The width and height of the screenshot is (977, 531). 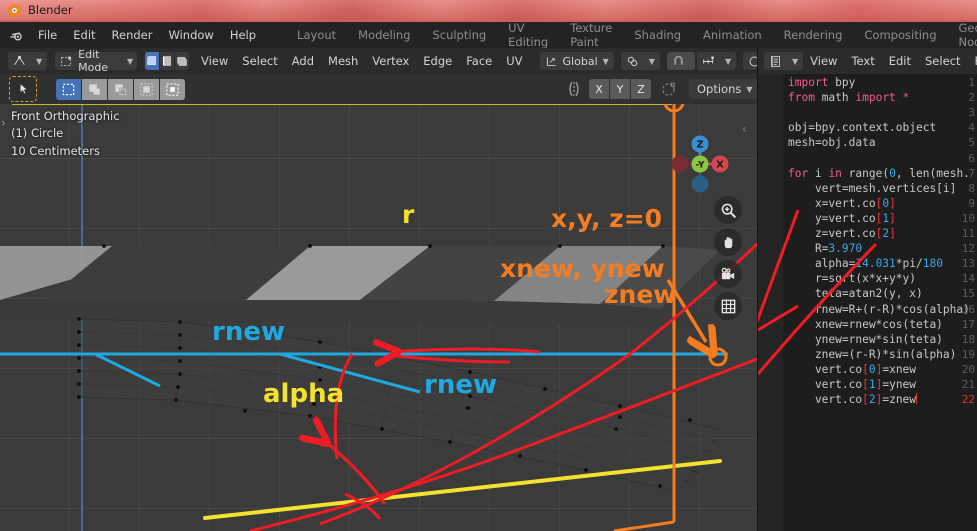 What do you see at coordinates (862, 127) in the screenshot?
I see `code-line: obj=bpy.context.object` at bounding box center [862, 127].